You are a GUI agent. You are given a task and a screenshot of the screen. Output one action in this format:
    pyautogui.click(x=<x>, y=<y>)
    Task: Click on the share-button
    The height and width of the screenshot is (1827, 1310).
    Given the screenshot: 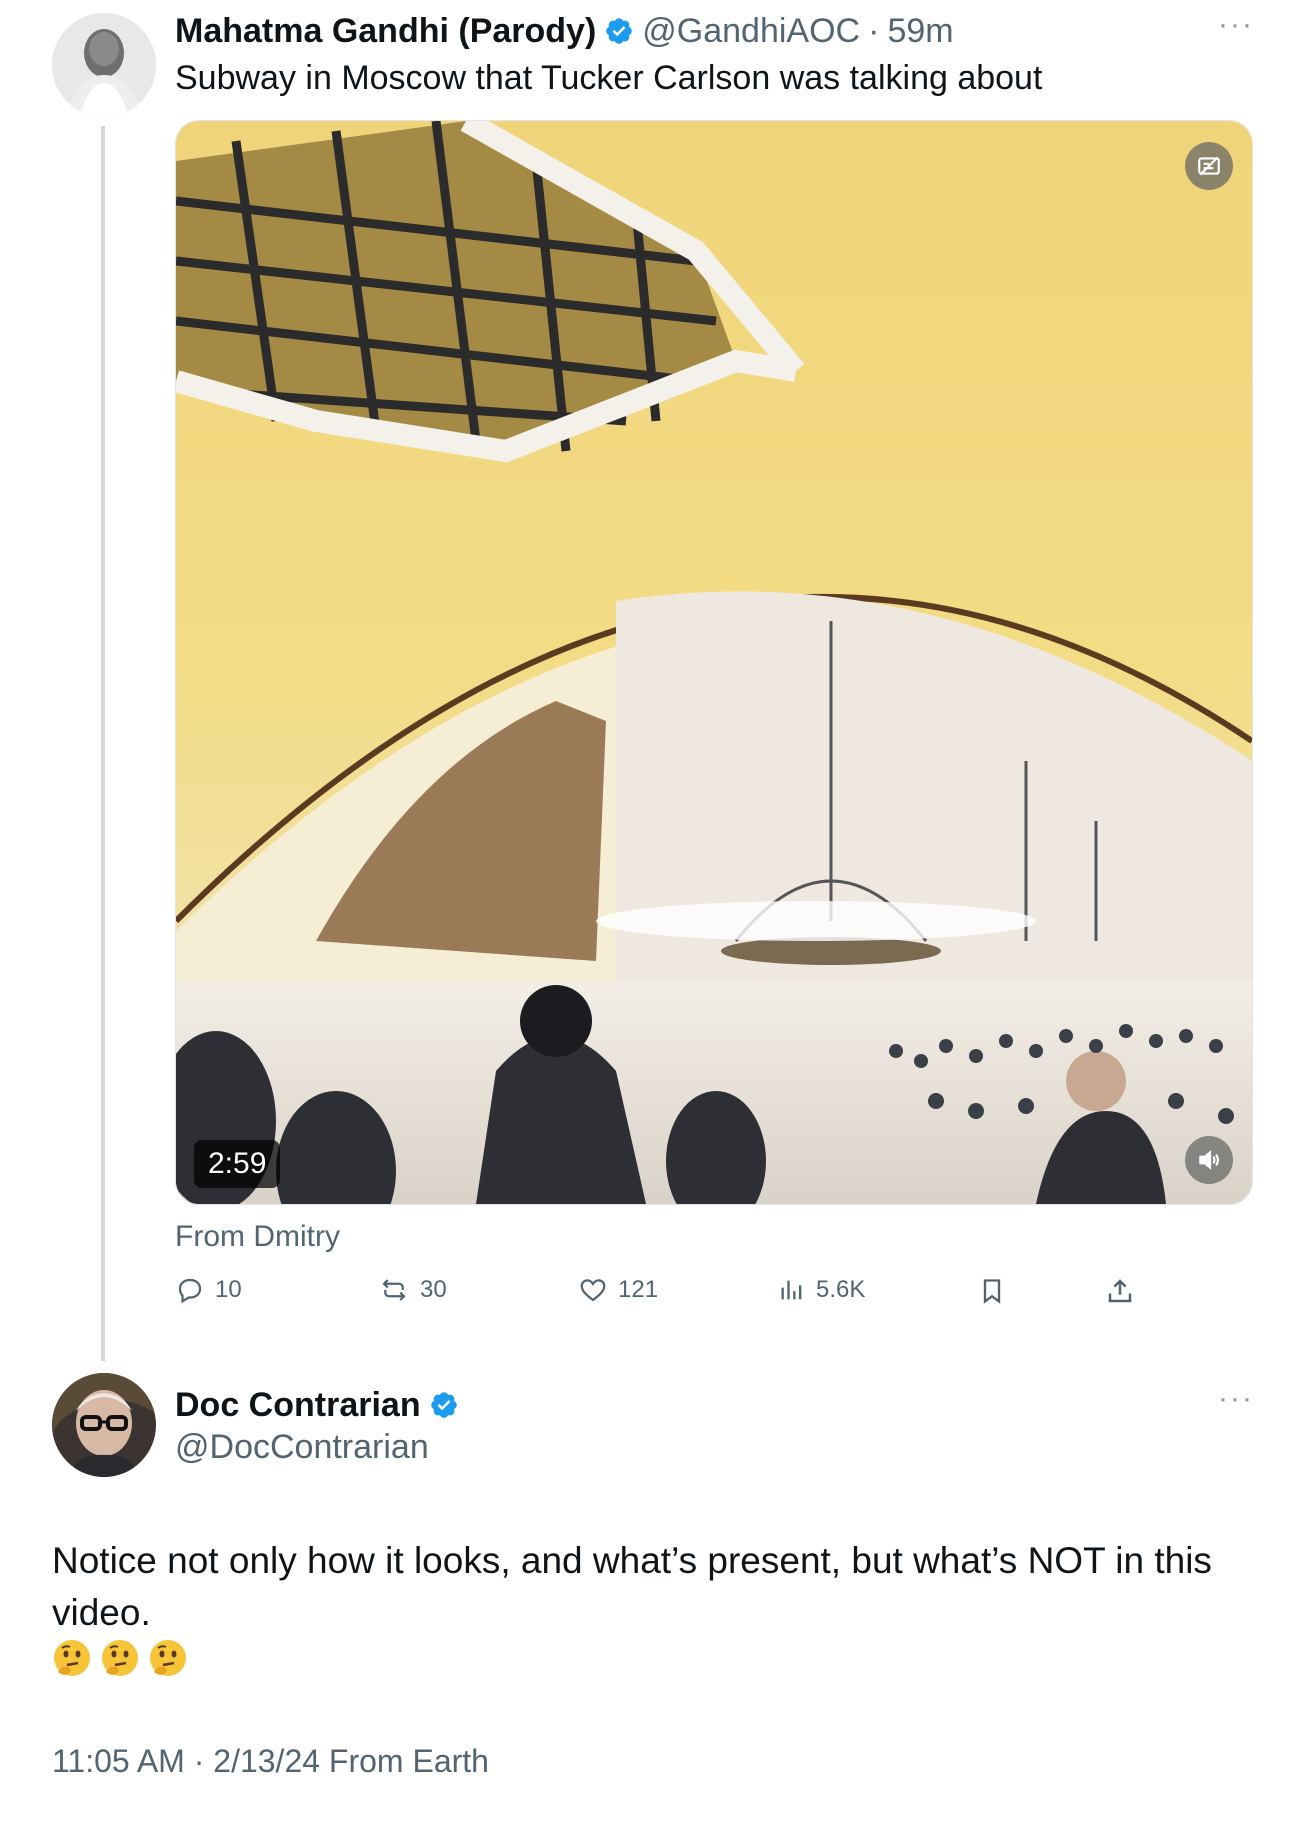 What is the action you would take?
    pyautogui.click(x=1120, y=1291)
    